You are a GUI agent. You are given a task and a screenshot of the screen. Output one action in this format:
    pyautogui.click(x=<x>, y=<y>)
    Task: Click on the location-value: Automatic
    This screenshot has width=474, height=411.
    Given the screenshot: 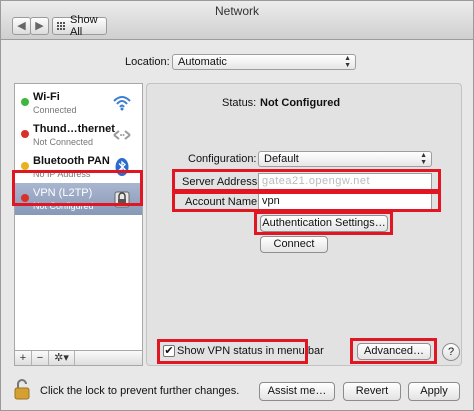 What is the action you would take?
    pyautogui.click(x=202, y=62)
    